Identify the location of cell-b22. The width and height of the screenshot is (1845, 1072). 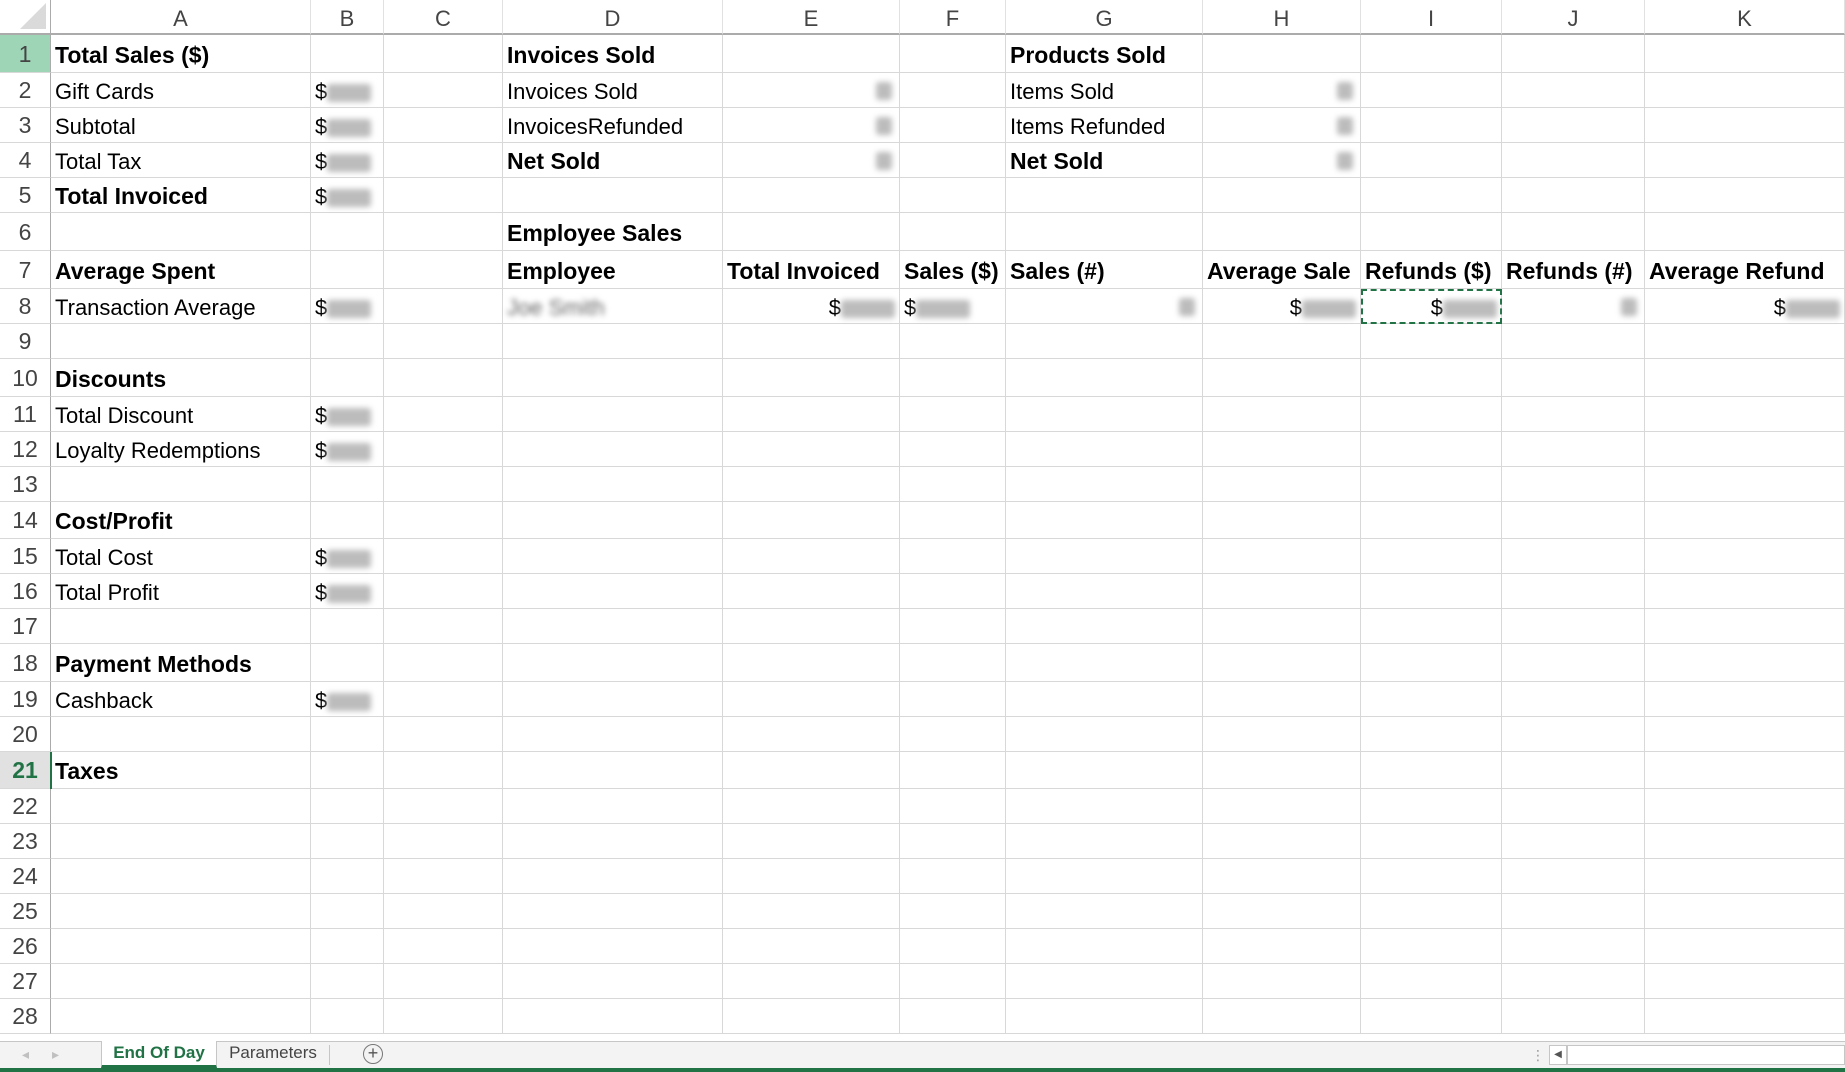
(347, 806).